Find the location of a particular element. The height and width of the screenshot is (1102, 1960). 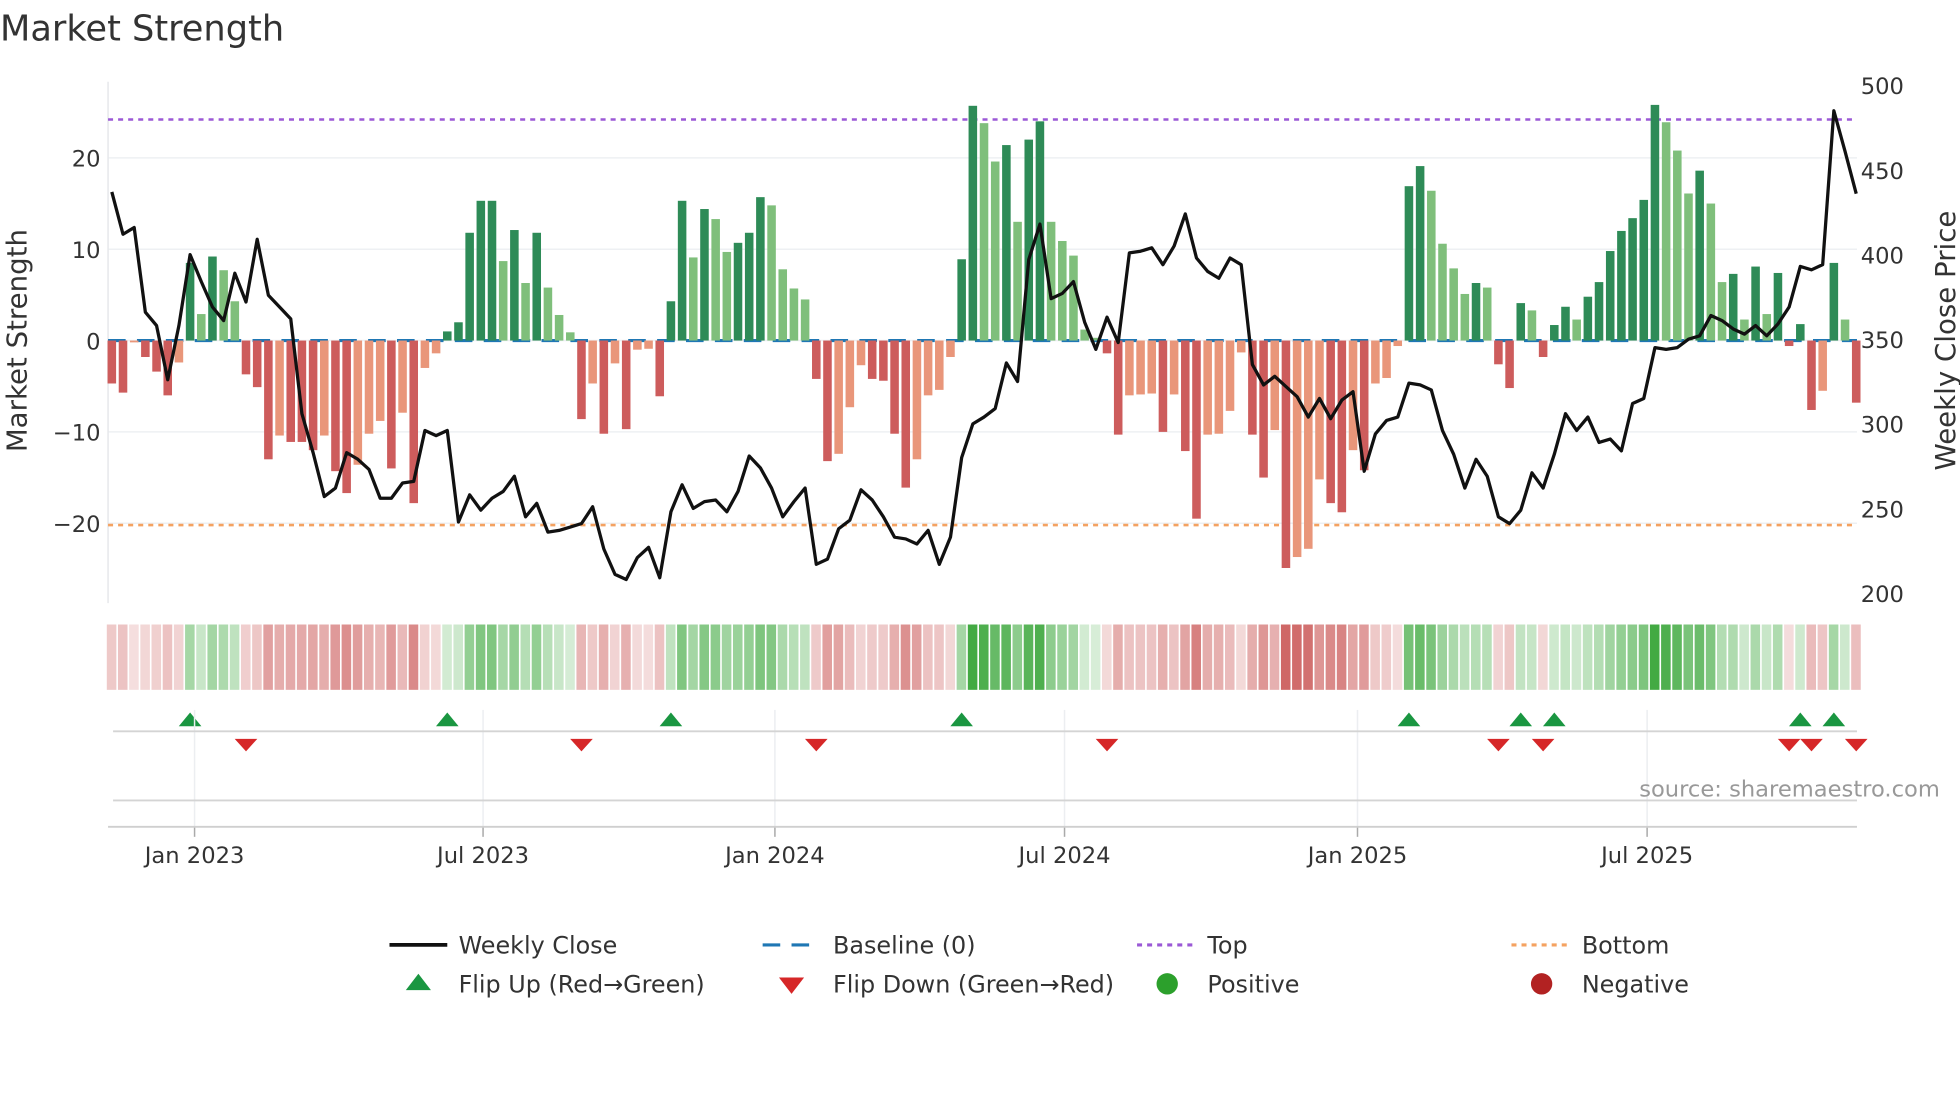

legend-label: Bottom is located at coordinates (1626, 946).